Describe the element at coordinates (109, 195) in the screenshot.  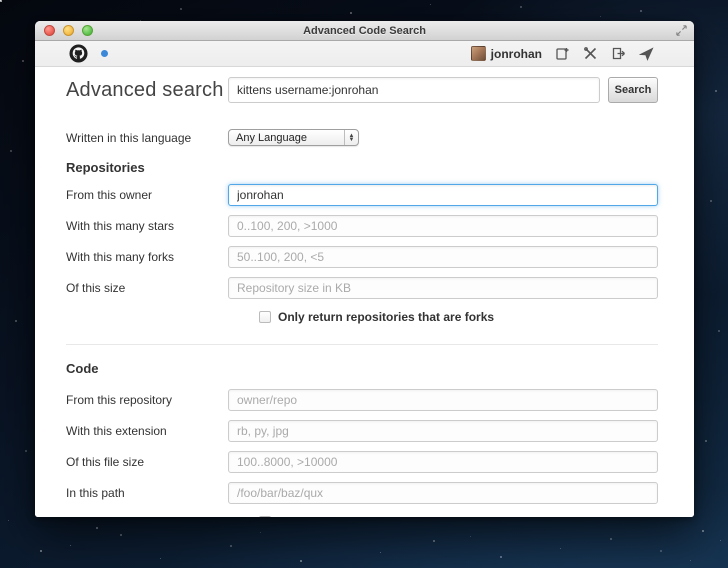
I see `owner-label: From this owner` at that location.